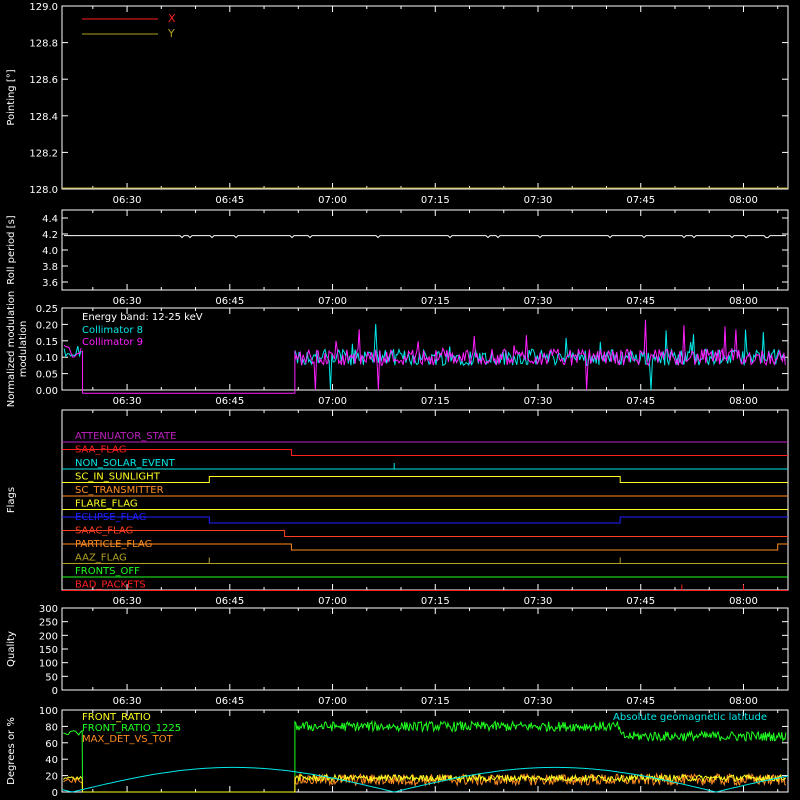 Image resolution: width=800 pixels, height=800 pixels. Describe the element at coordinates (116, 717) in the screenshot. I see `legend-label-front-ratio: FRONT_RATIO` at that location.